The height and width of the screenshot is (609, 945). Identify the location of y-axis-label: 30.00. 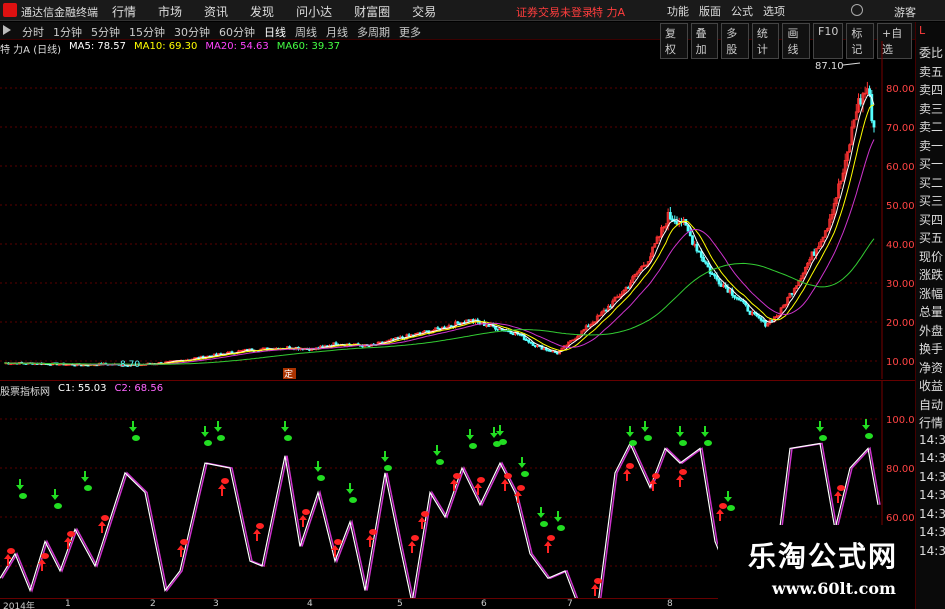
(900, 284).